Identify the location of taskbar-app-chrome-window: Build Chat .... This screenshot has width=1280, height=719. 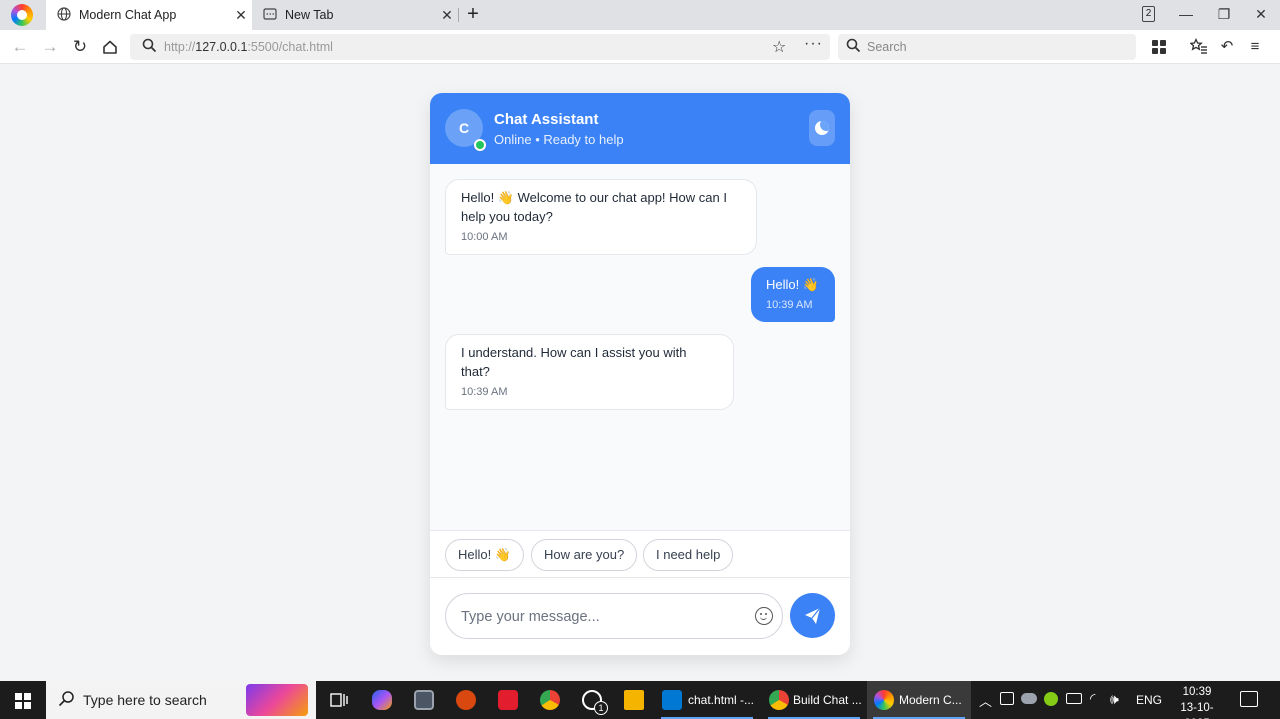
(814, 700).